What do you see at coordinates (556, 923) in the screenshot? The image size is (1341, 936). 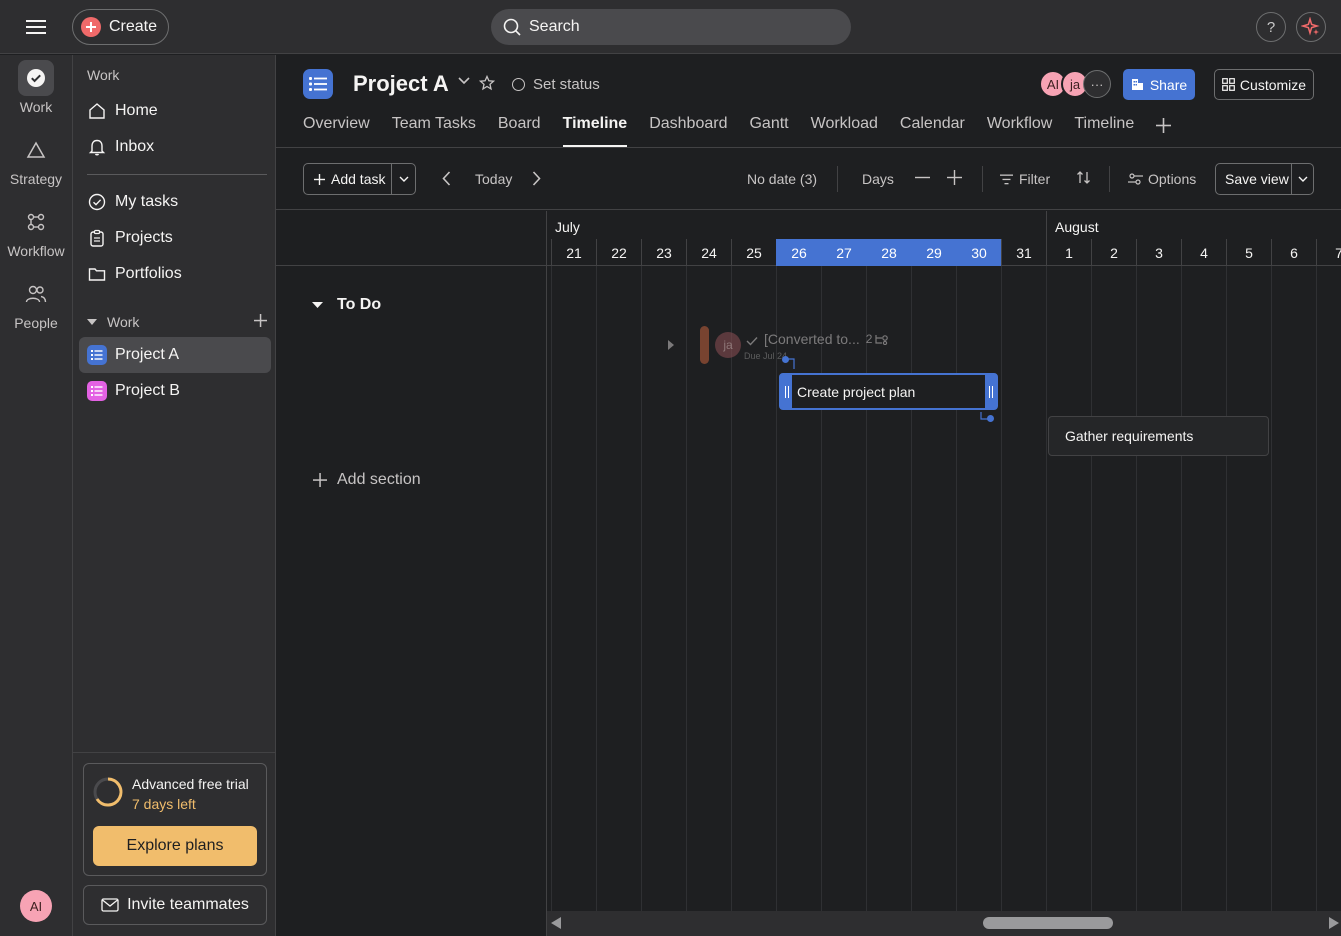 I see `scroll-left-arrow-icon` at bounding box center [556, 923].